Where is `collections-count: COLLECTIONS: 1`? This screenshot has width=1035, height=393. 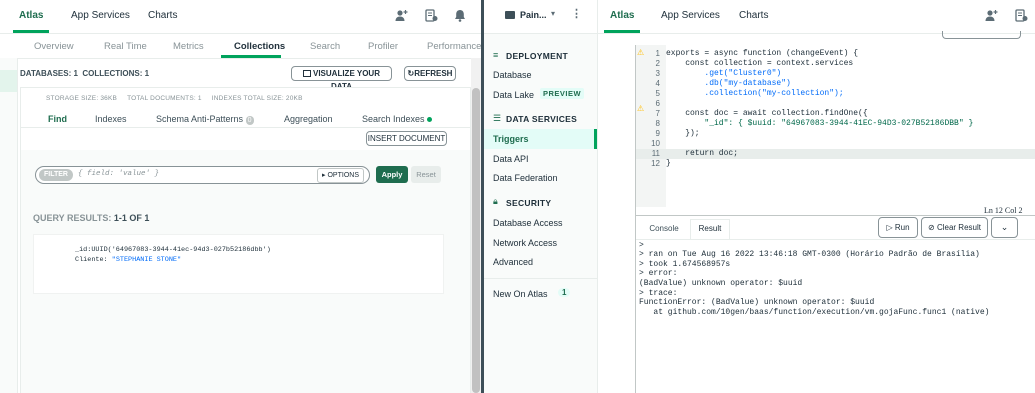 collections-count: COLLECTIONS: 1 is located at coordinates (116, 73).